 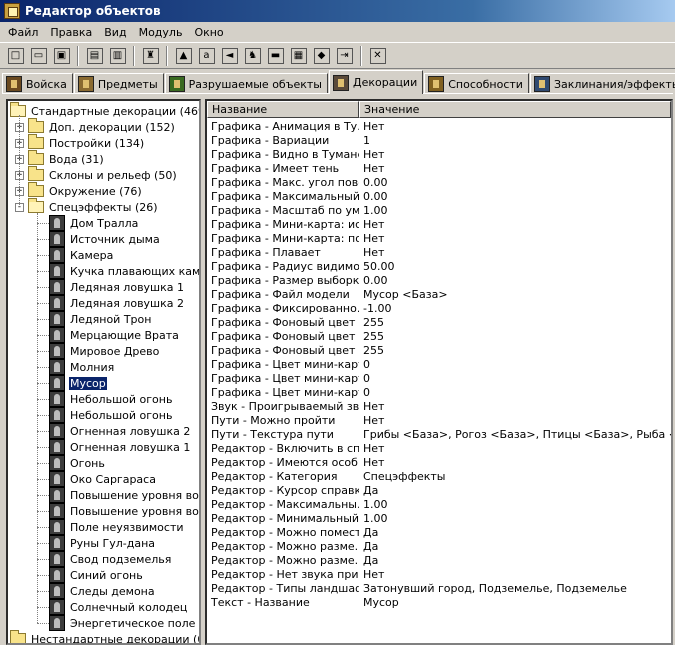 What do you see at coordinates (403, 295) in the screenshot?
I see `property-value: Мусор <База>` at bounding box center [403, 295].